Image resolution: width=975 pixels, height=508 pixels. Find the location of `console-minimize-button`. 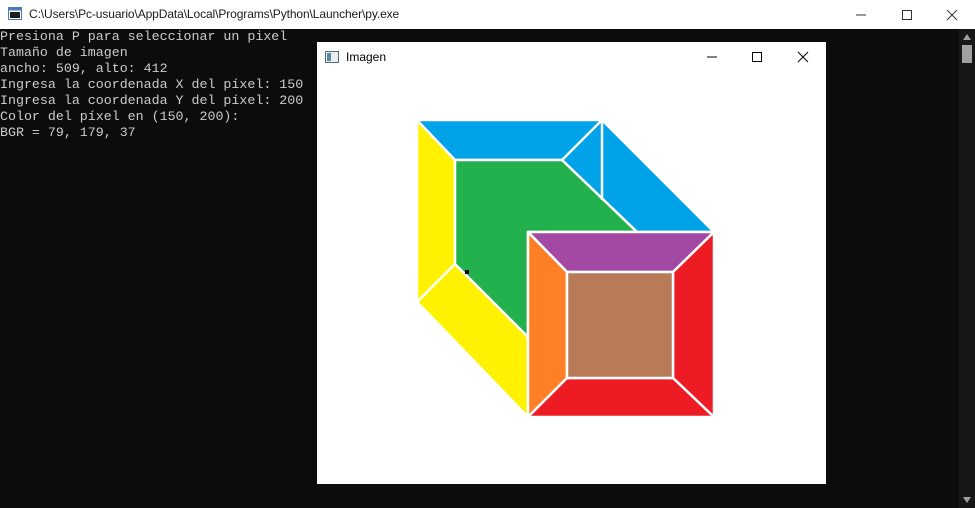

console-minimize-button is located at coordinates (861, 14).